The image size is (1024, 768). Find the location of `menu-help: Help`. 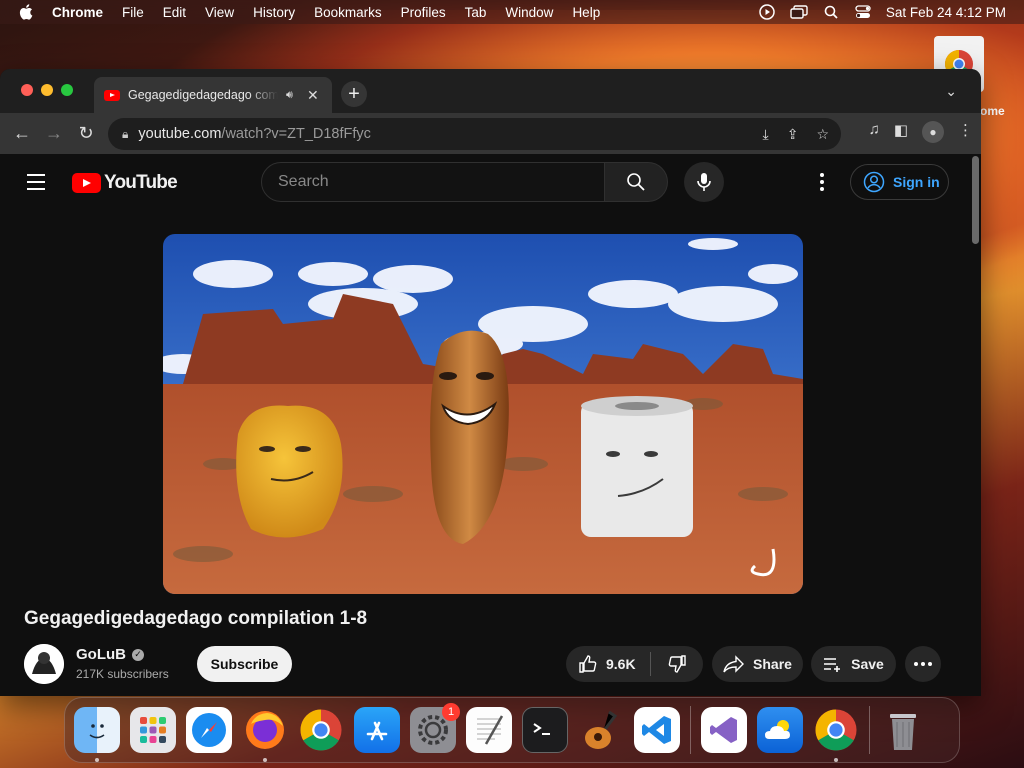

menu-help: Help is located at coordinates (586, 12).